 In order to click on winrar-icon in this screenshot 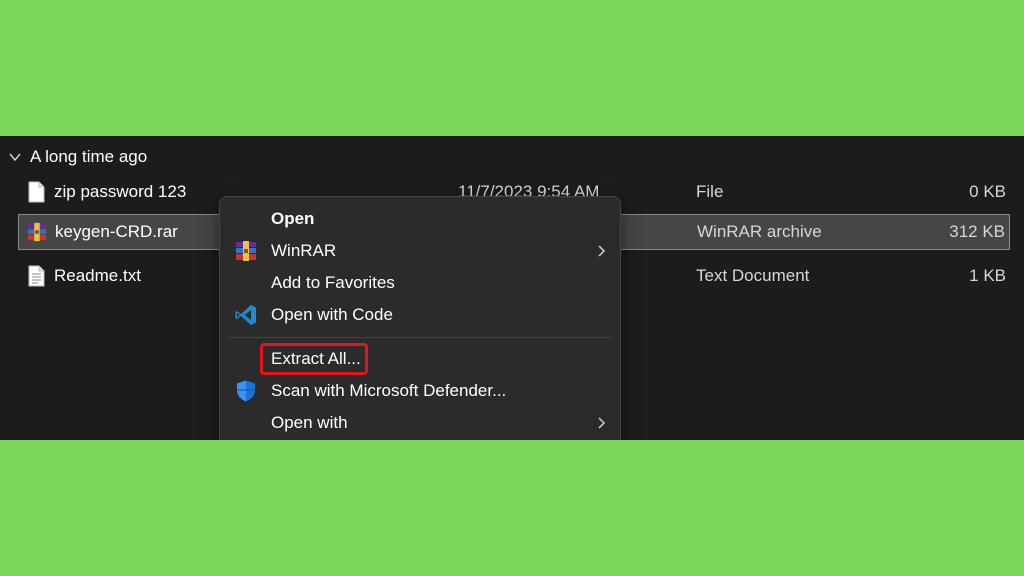, I will do `click(246, 251)`.